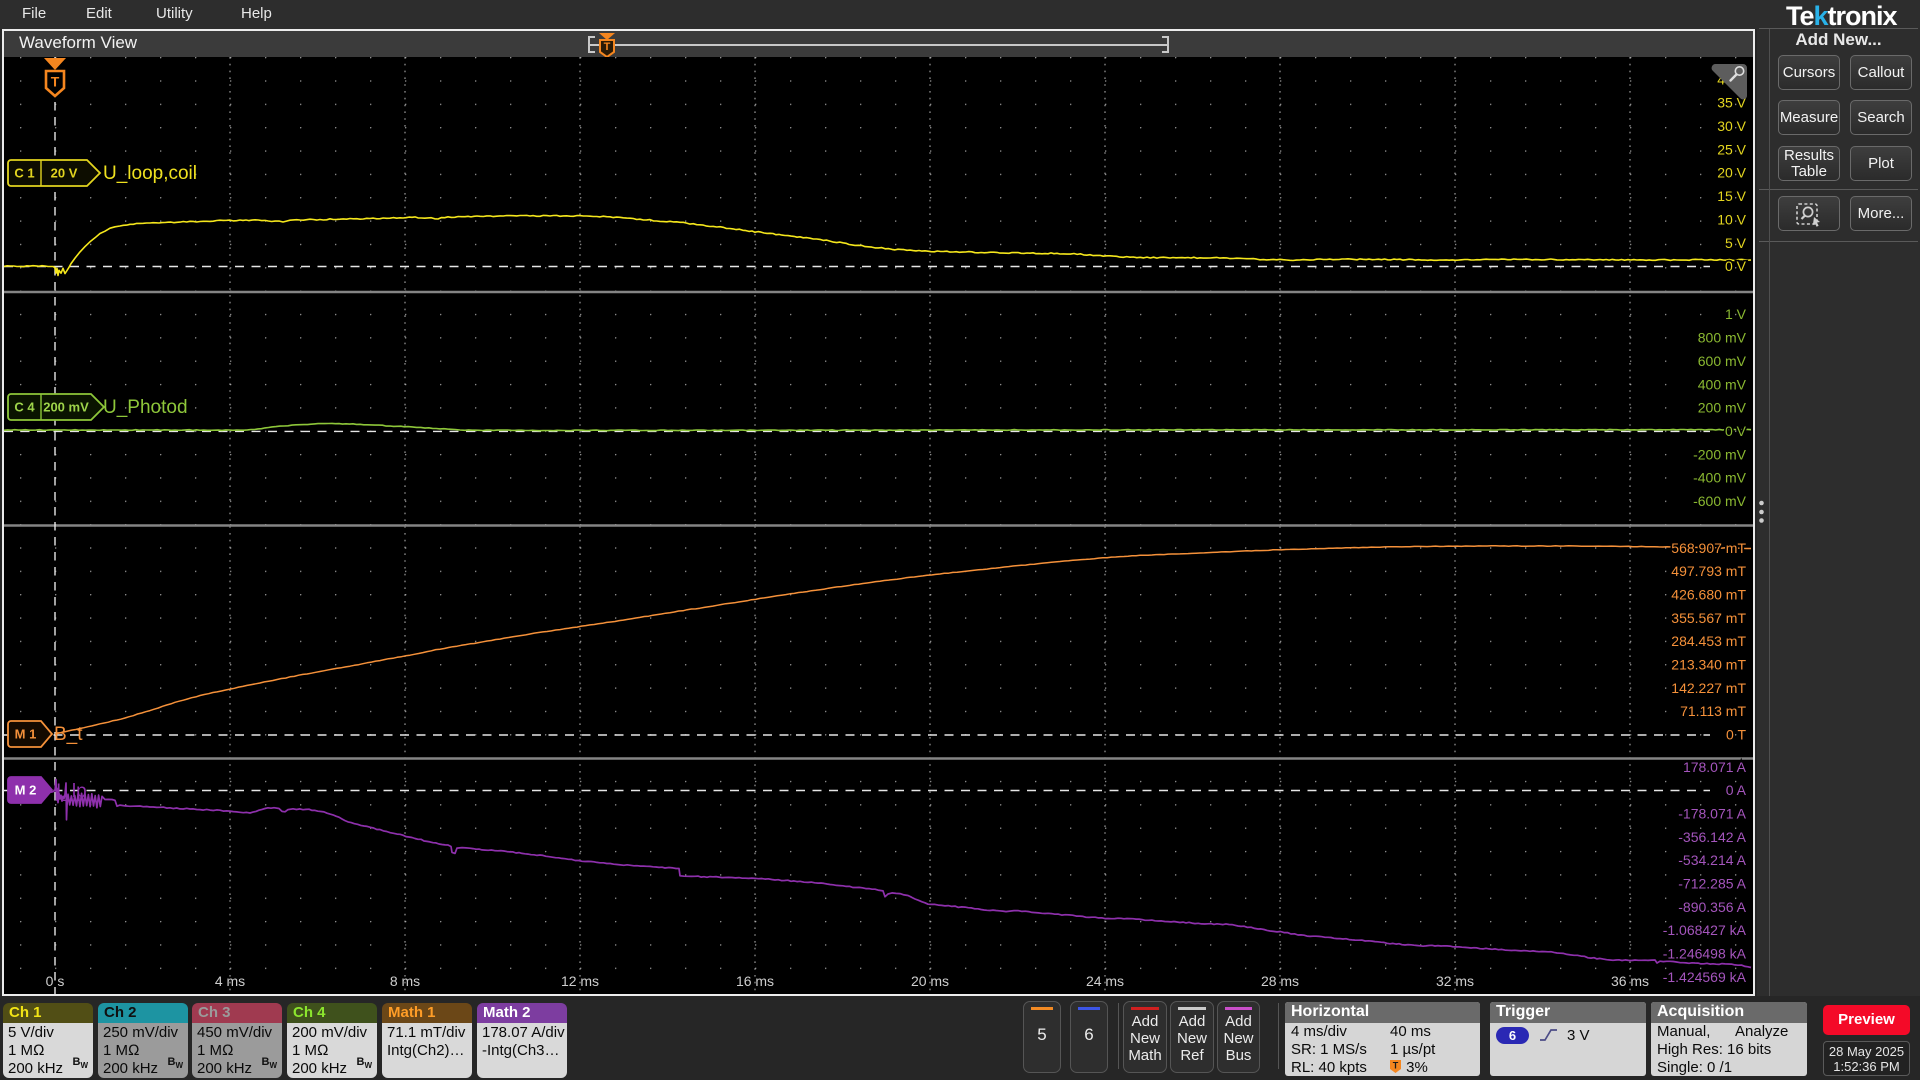 This screenshot has height=1080, width=1920. What do you see at coordinates (755, 981) in the screenshot?
I see `svg-text: 16 ms` at bounding box center [755, 981].